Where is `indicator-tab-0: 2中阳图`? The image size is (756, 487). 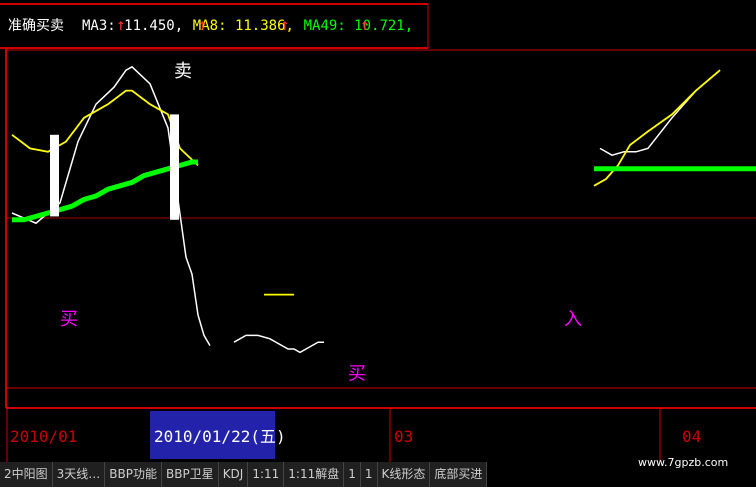
indicator-tab-0: 2中阳图 is located at coordinates (26, 474).